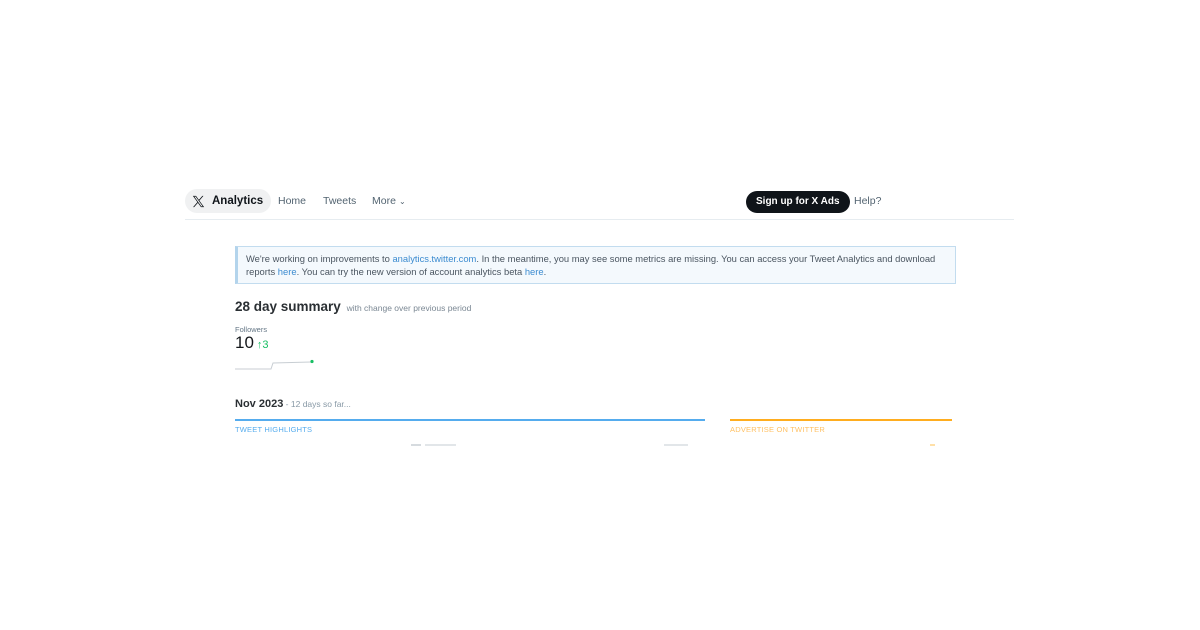 This screenshot has width=1200, height=630. I want to click on sparkline-line, so click(273, 365).